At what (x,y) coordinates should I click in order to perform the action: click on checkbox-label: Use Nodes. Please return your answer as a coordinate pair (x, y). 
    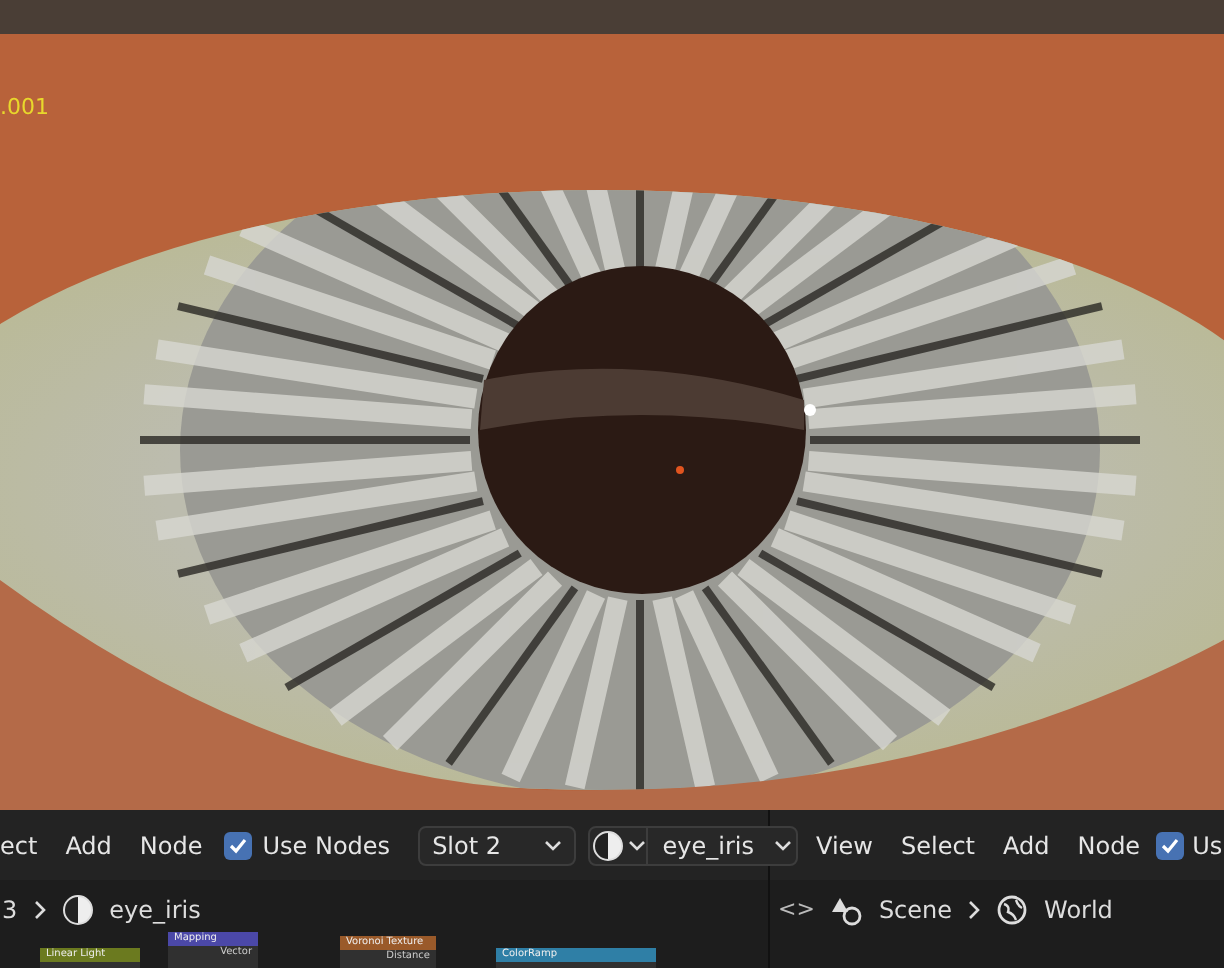
    Looking at the image, I should click on (326, 846).